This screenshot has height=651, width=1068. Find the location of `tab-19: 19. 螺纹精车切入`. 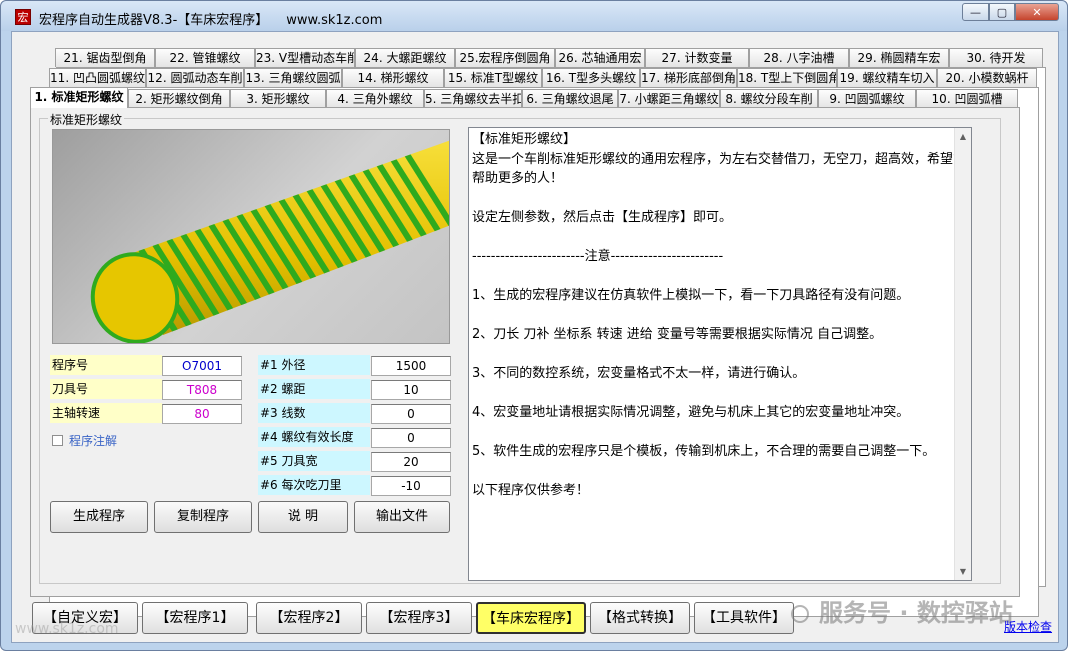

tab-19: 19. 螺纹精车切入 is located at coordinates (887, 77).